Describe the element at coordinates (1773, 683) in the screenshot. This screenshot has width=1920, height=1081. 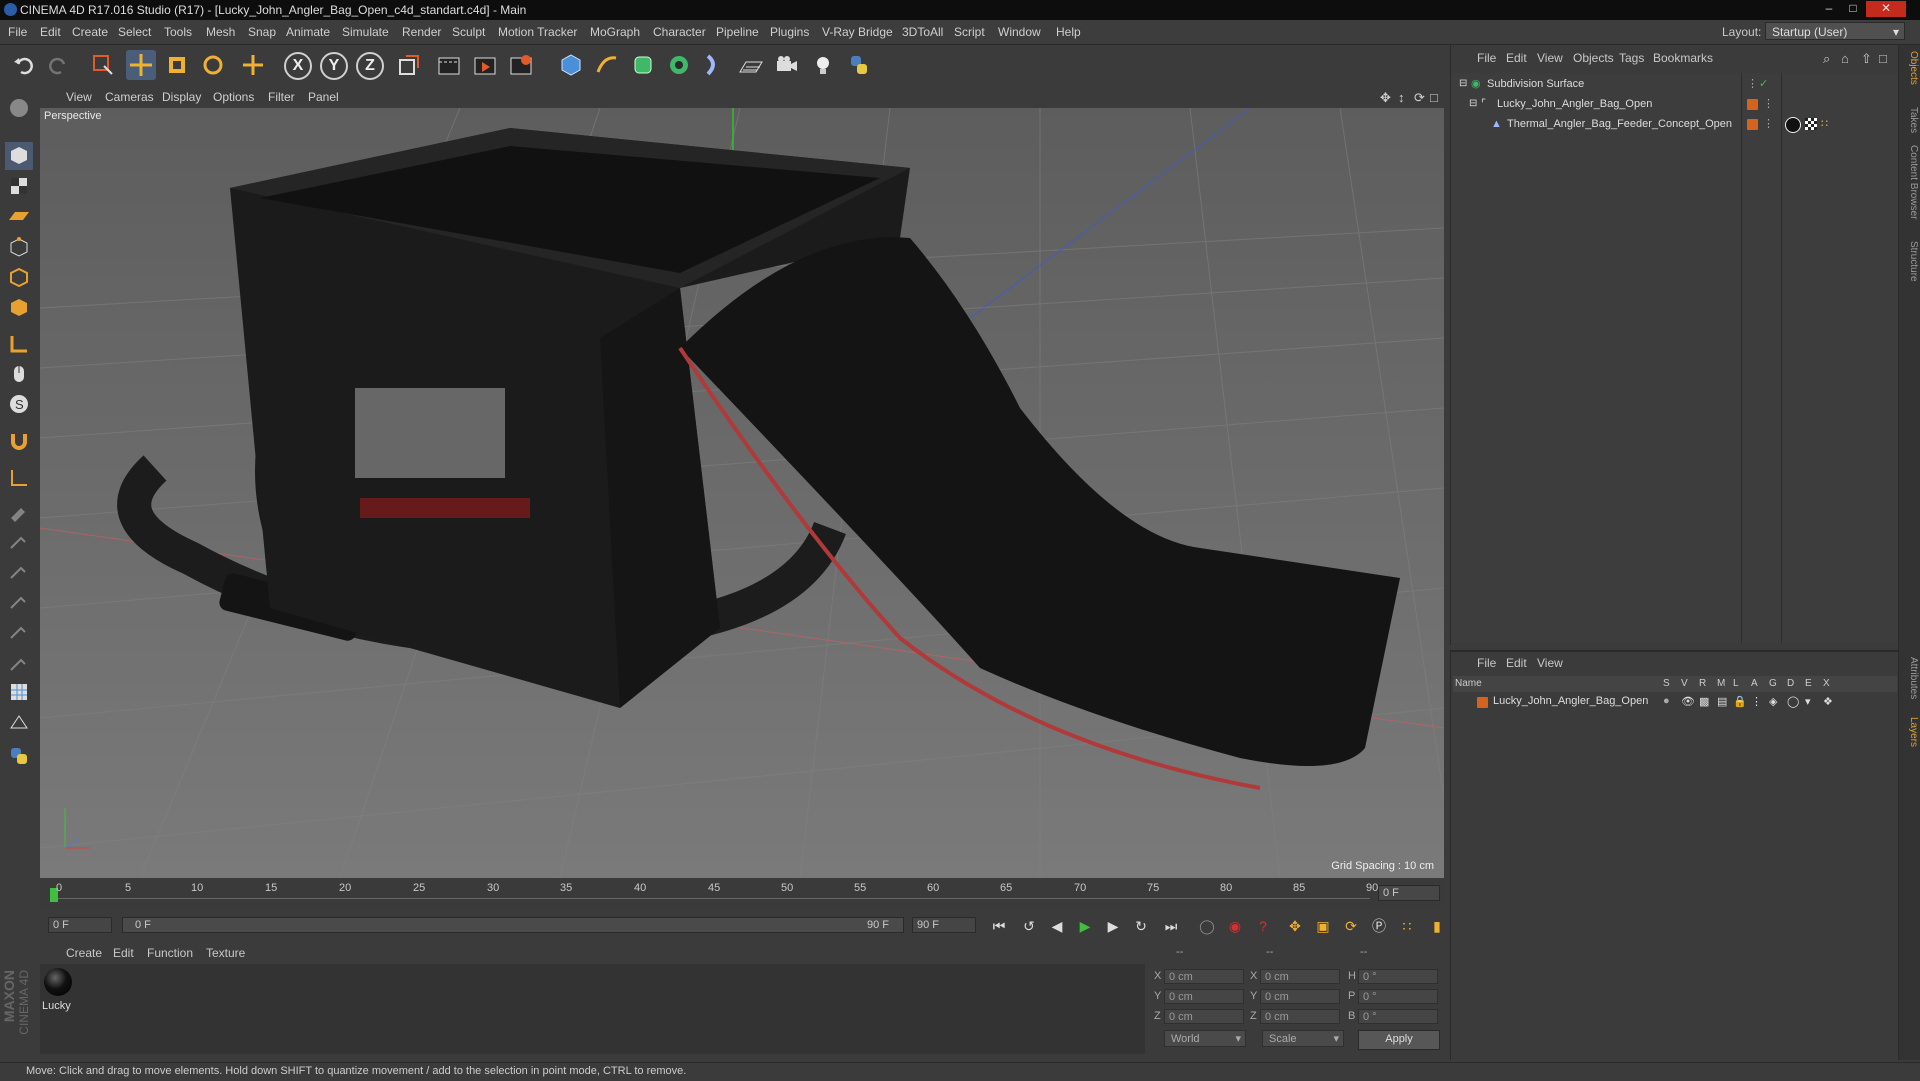
I see `layer-col-generators: G` at that location.